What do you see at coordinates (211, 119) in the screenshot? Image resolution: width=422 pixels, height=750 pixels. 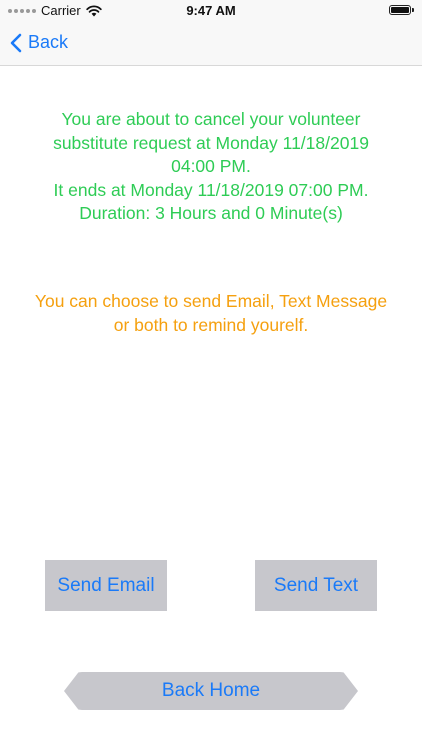 I see `message-line-1: You are about to cancel your volunteer` at bounding box center [211, 119].